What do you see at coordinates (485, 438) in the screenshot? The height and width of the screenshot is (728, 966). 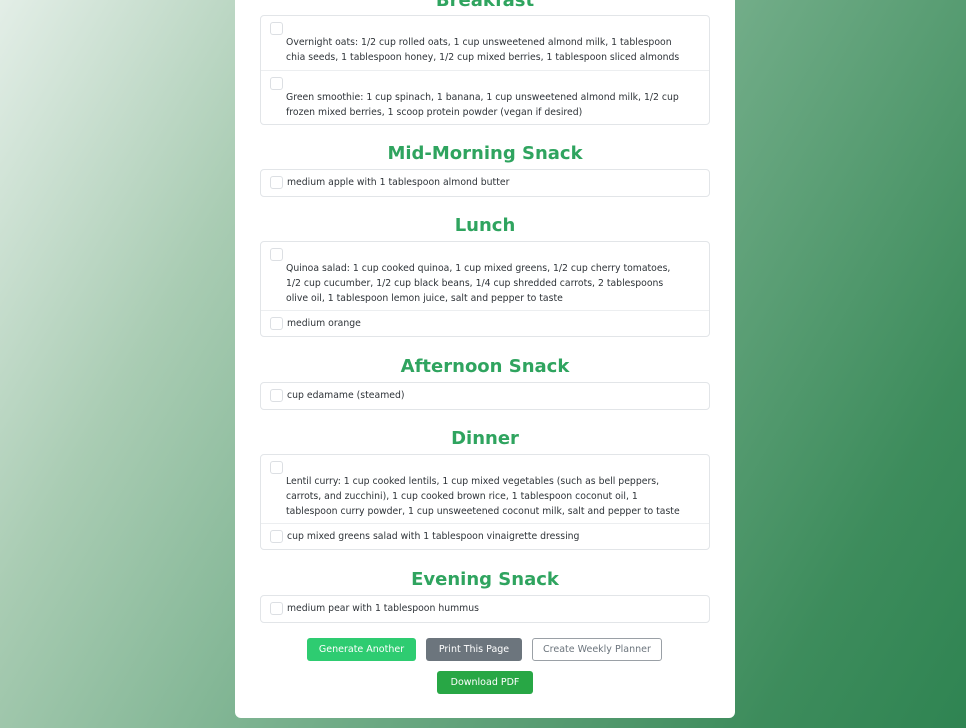 I see `section-title-dinner: Dinner` at bounding box center [485, 438].